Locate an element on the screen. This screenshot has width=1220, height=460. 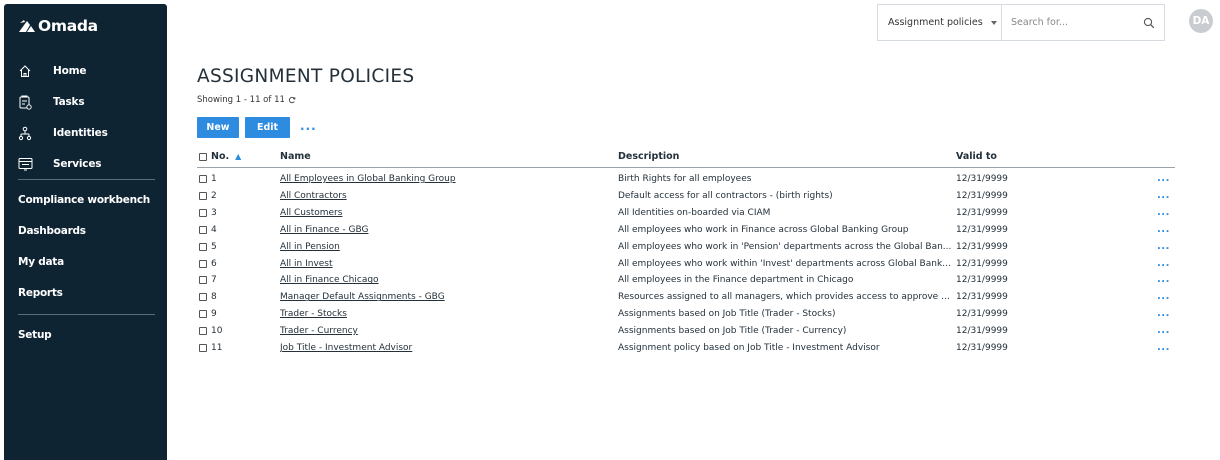
search-scope-dropdown: Assignment policies is located at coordinates (940, 22).